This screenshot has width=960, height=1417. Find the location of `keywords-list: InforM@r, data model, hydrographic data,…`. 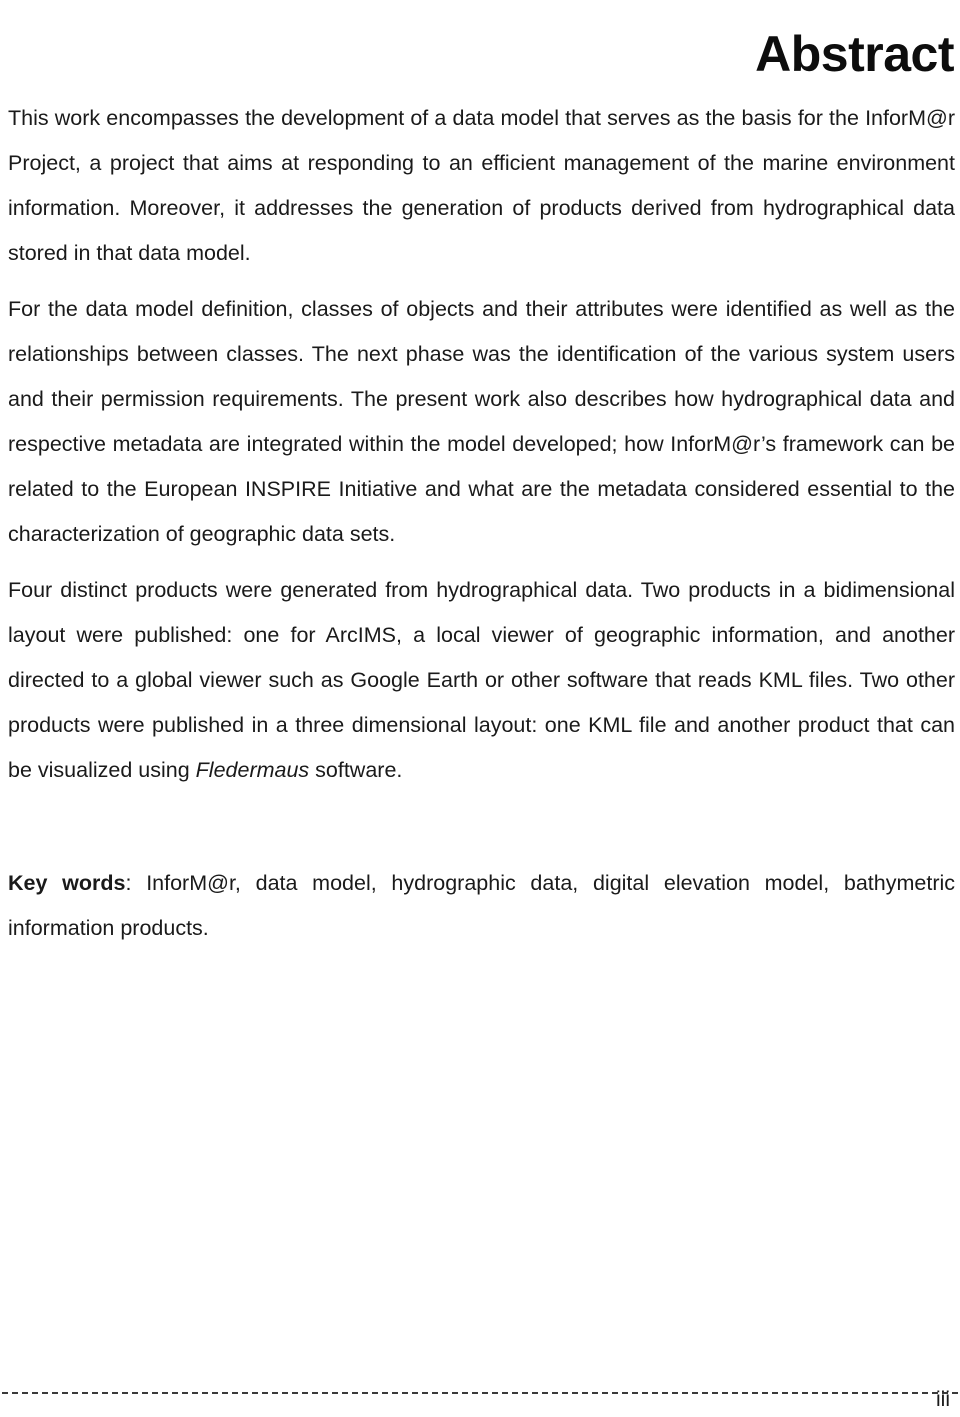

keywords-list: InforM@r, data model, hydrographic data,… is located at coordinates (482, 905).